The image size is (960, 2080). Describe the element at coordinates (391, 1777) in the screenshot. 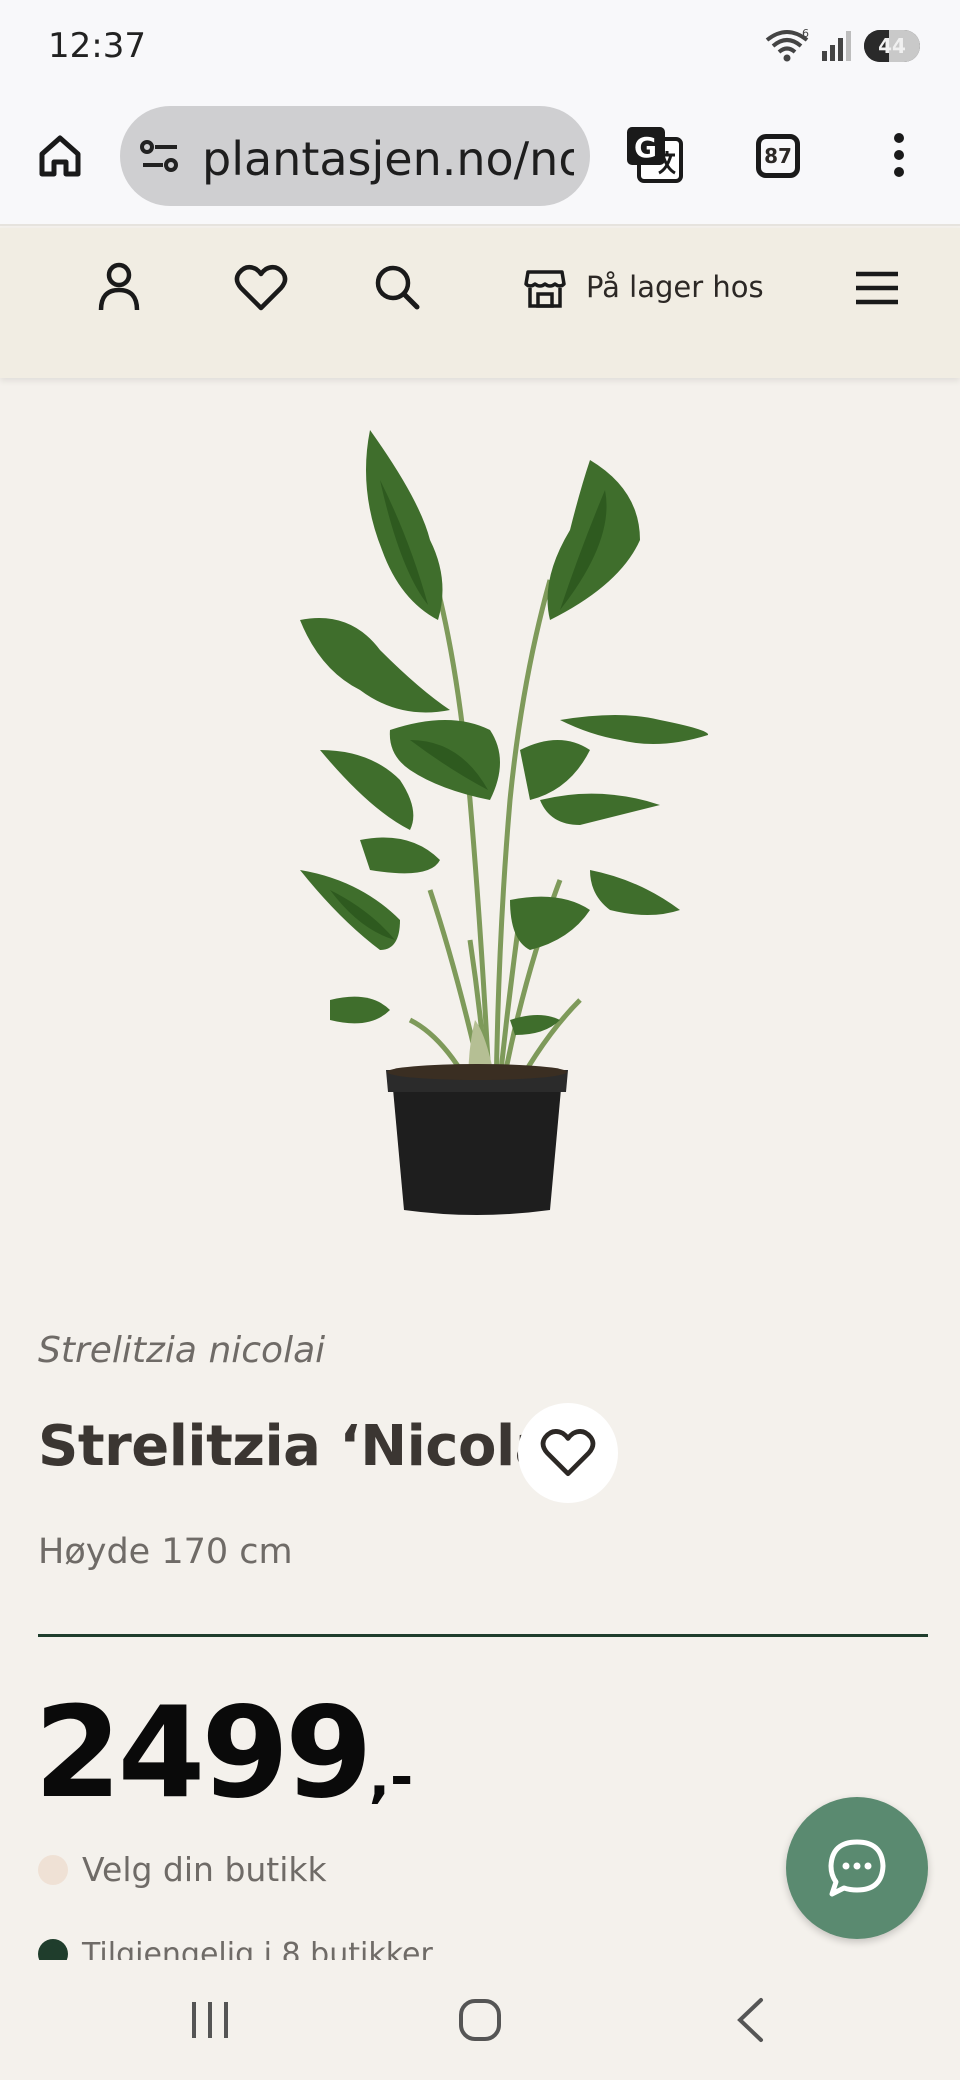

I see `price-suffix: ,-` at that location.